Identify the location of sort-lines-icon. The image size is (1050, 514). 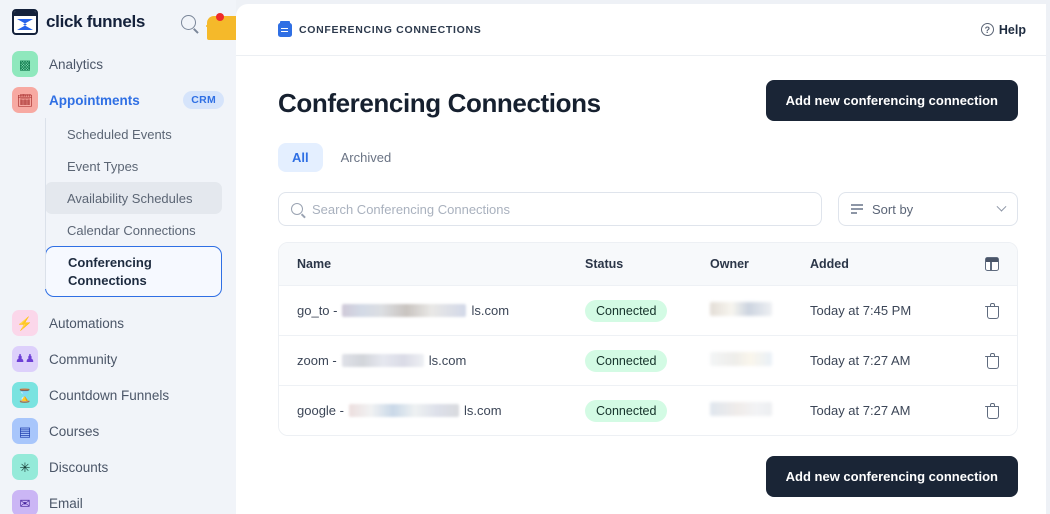
(857, 209).